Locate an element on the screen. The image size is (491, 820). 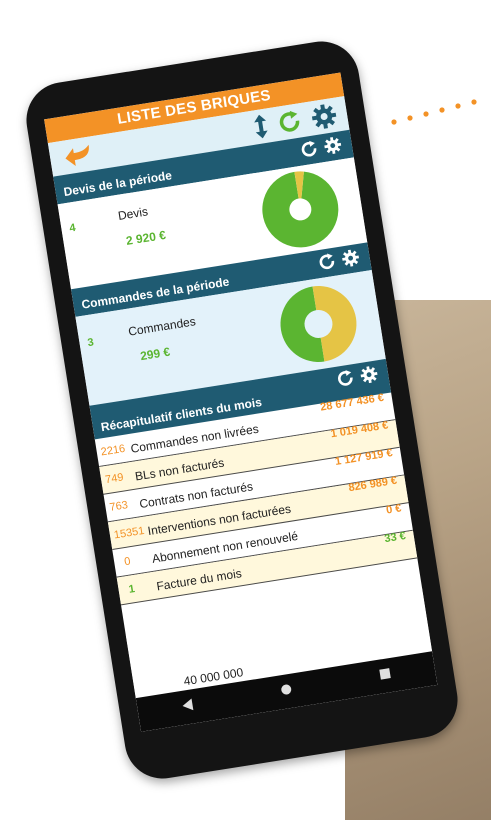
recap-count: 15351 is located at coordinates (129, 533).